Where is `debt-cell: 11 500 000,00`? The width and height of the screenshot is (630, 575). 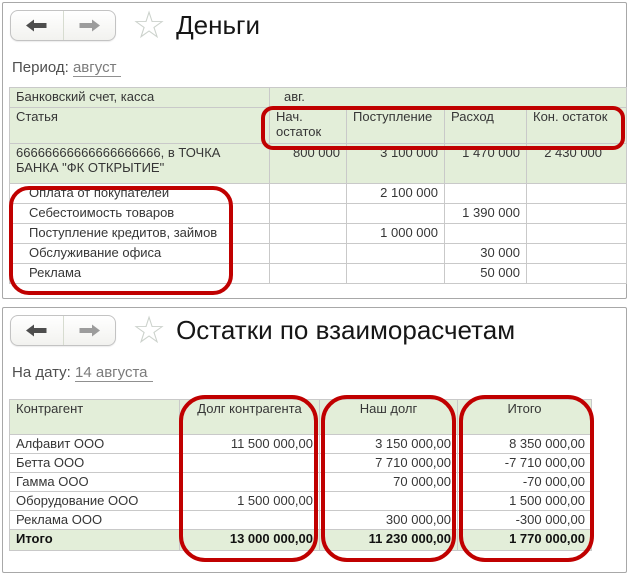 debt-cell: 11 500 000,00 is located at coordinates (249, 444).